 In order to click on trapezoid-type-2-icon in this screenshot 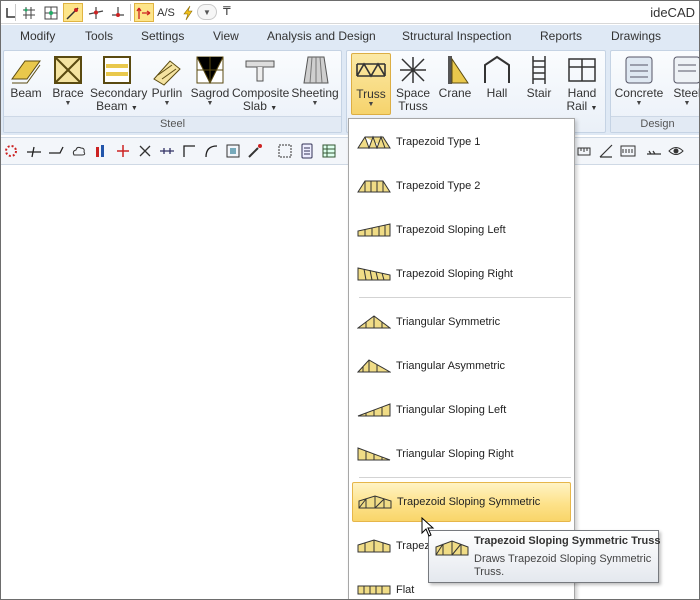, I will do `click(374, 186)`.